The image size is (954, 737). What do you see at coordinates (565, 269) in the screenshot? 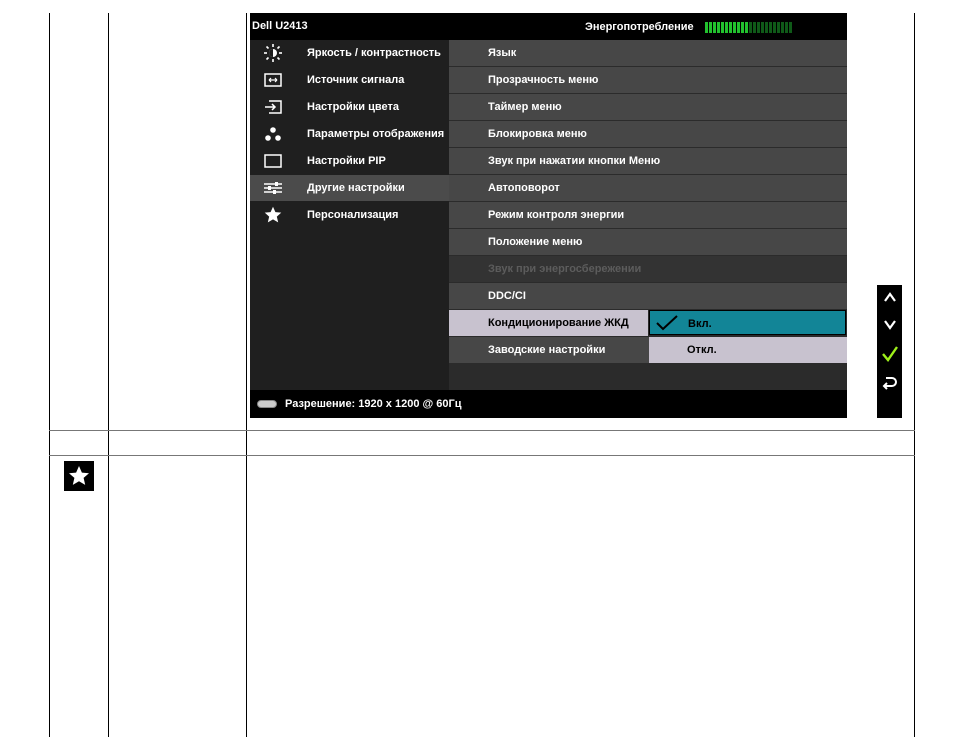
I see `submenu-item-label: Звук при энергосбережении` at bounding box center [565, 269].